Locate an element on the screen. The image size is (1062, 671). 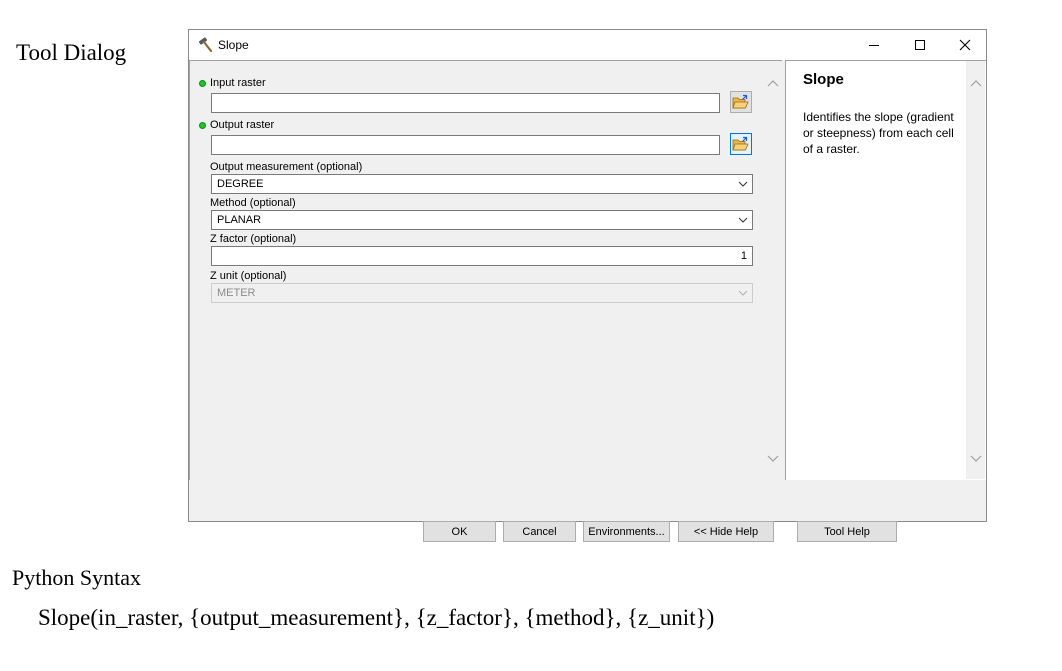
close-icon is located at coordinates (965, 45).